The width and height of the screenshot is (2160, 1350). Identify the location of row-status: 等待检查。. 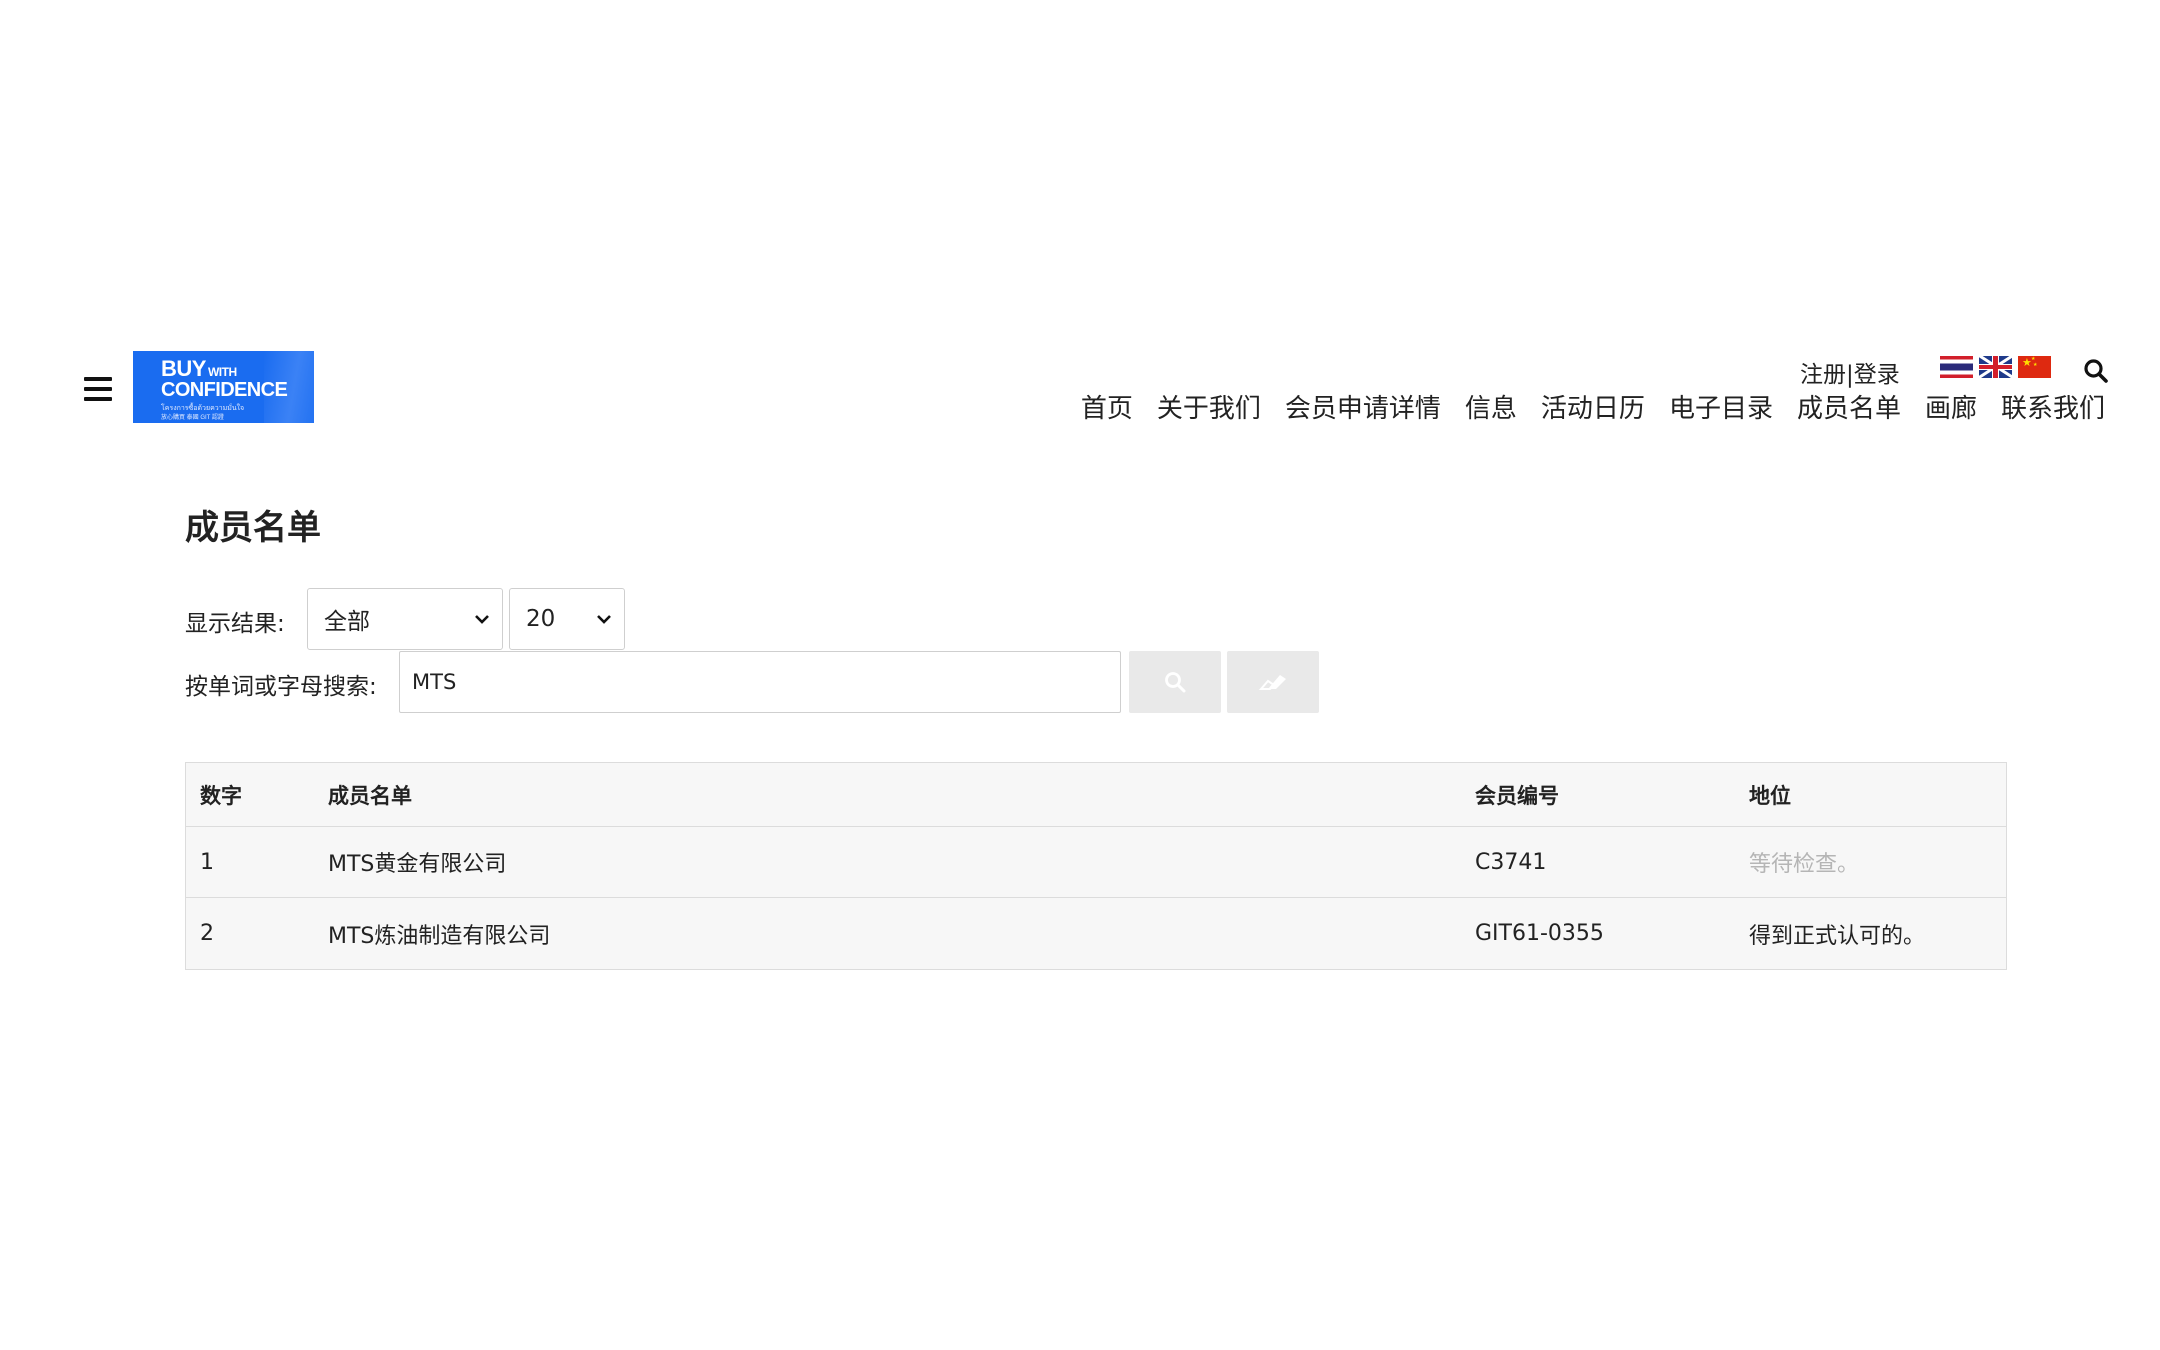
(1804, 864).